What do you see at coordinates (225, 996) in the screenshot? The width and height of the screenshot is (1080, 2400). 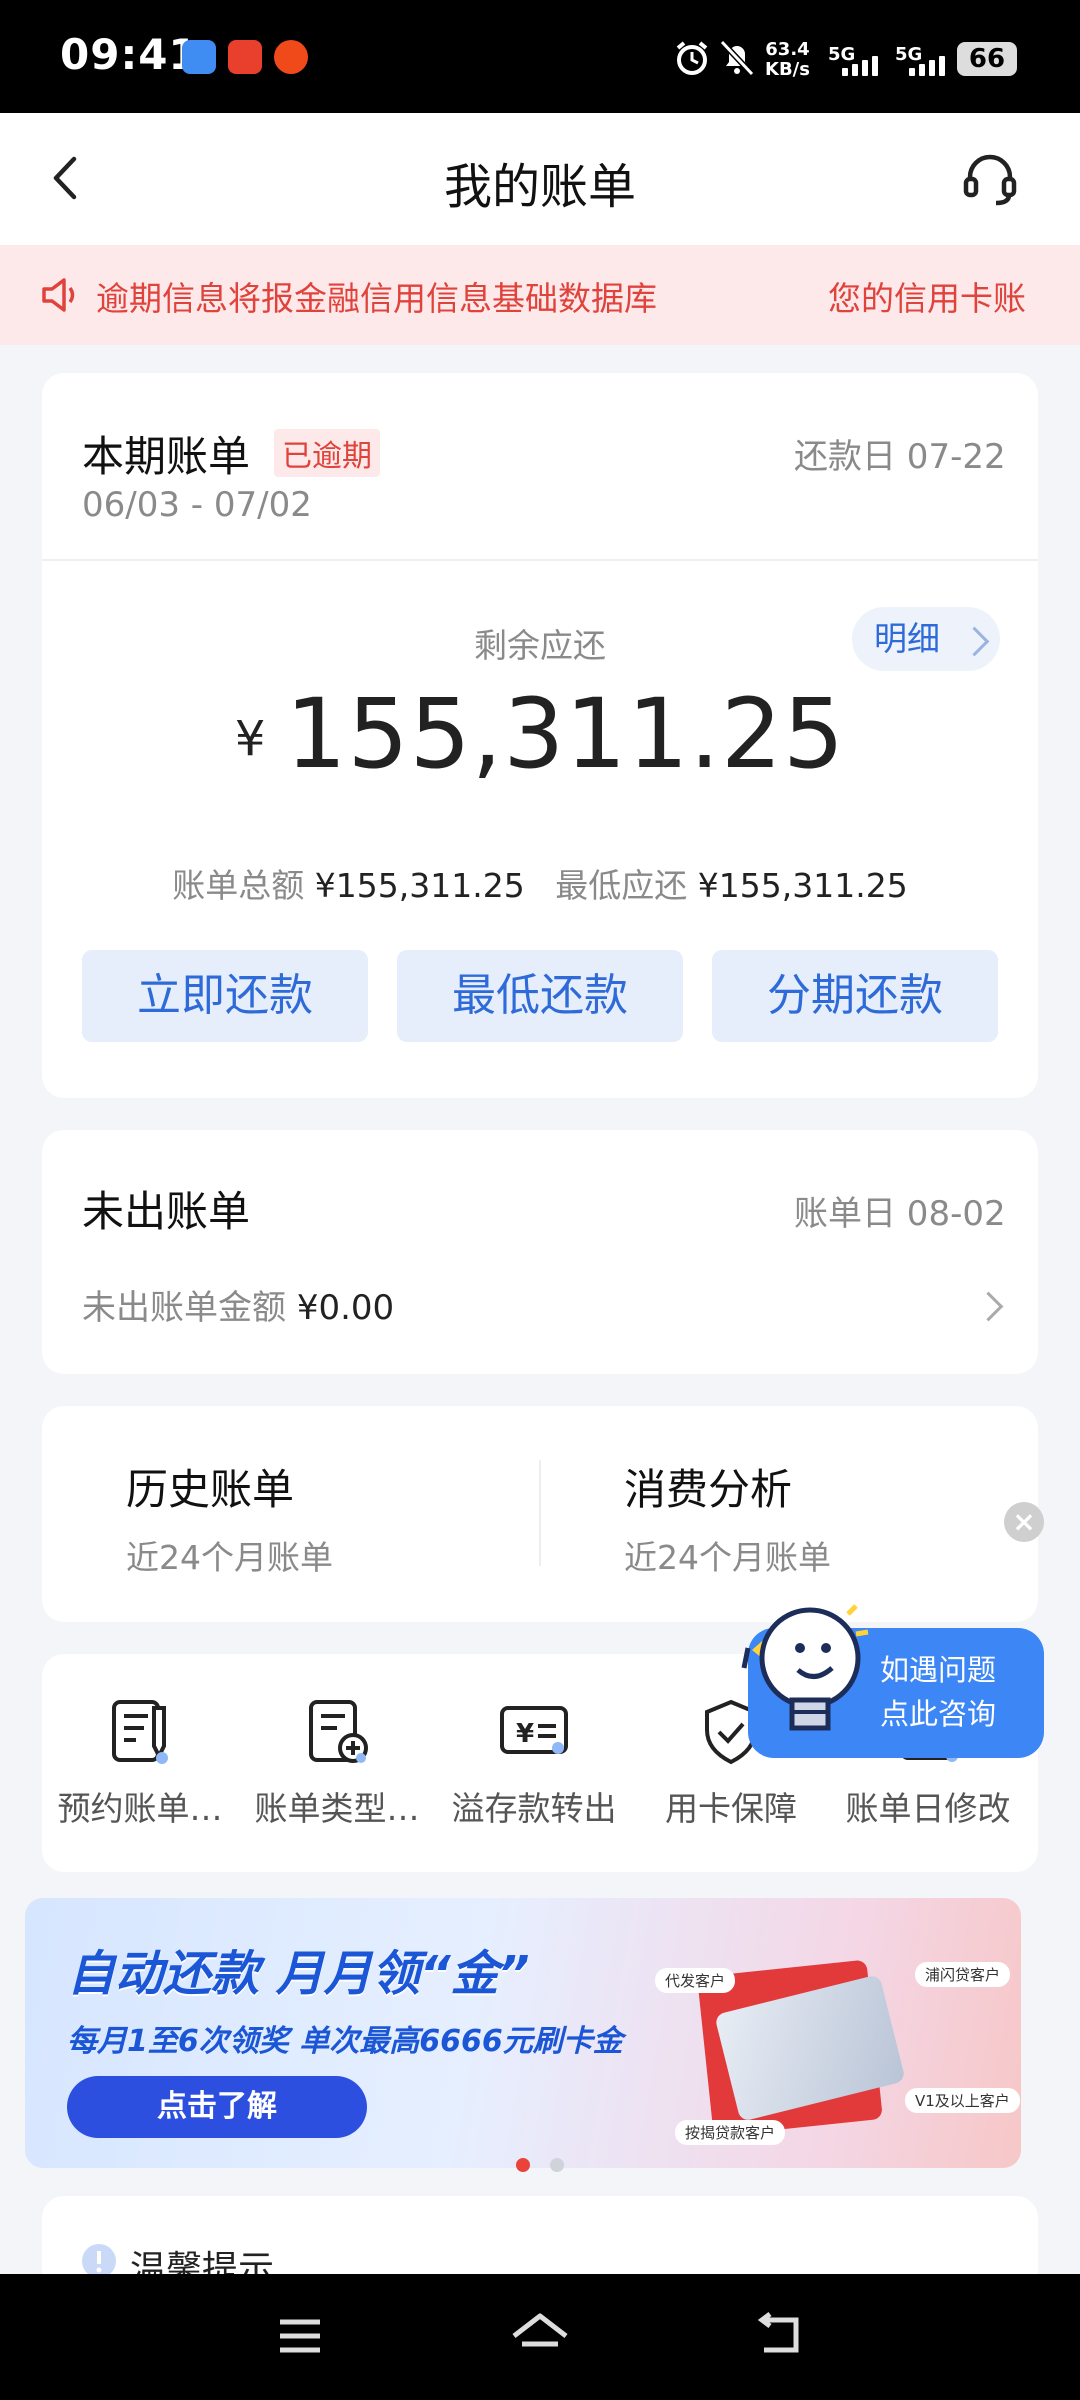 I see `repay-now-button: 立即还款` at bounding box center [225, 996].